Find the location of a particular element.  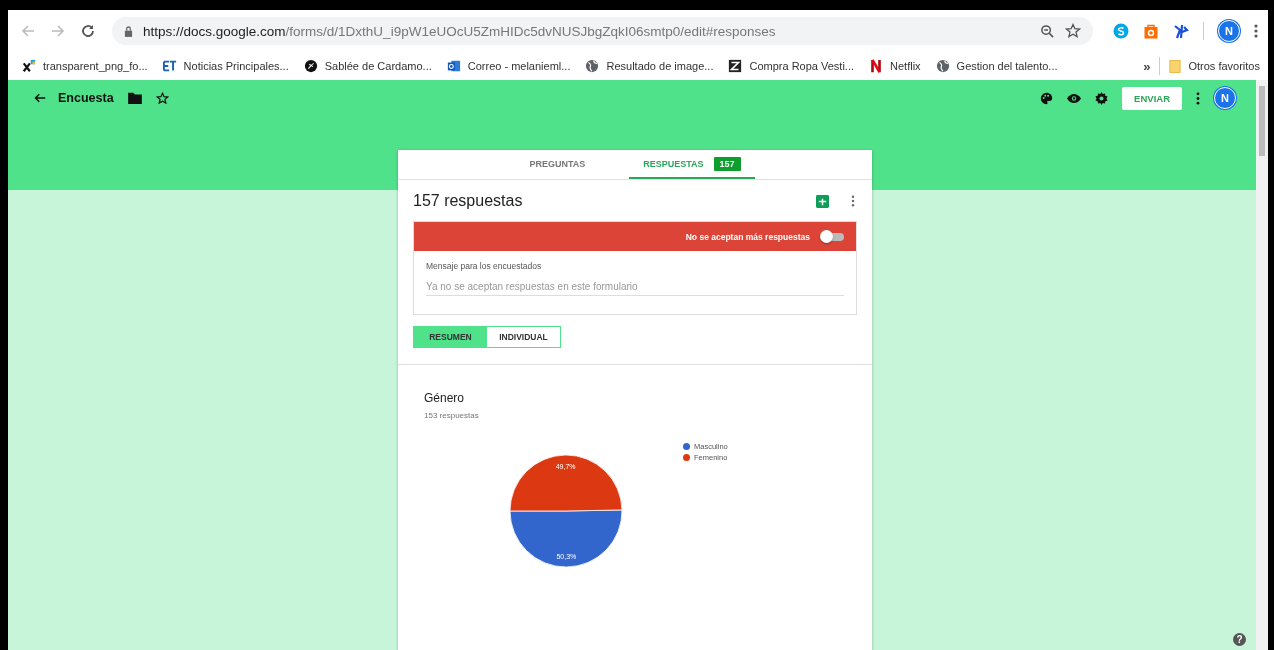

tab: RESPUESTAS 157 is located at coordinates (692, 164).